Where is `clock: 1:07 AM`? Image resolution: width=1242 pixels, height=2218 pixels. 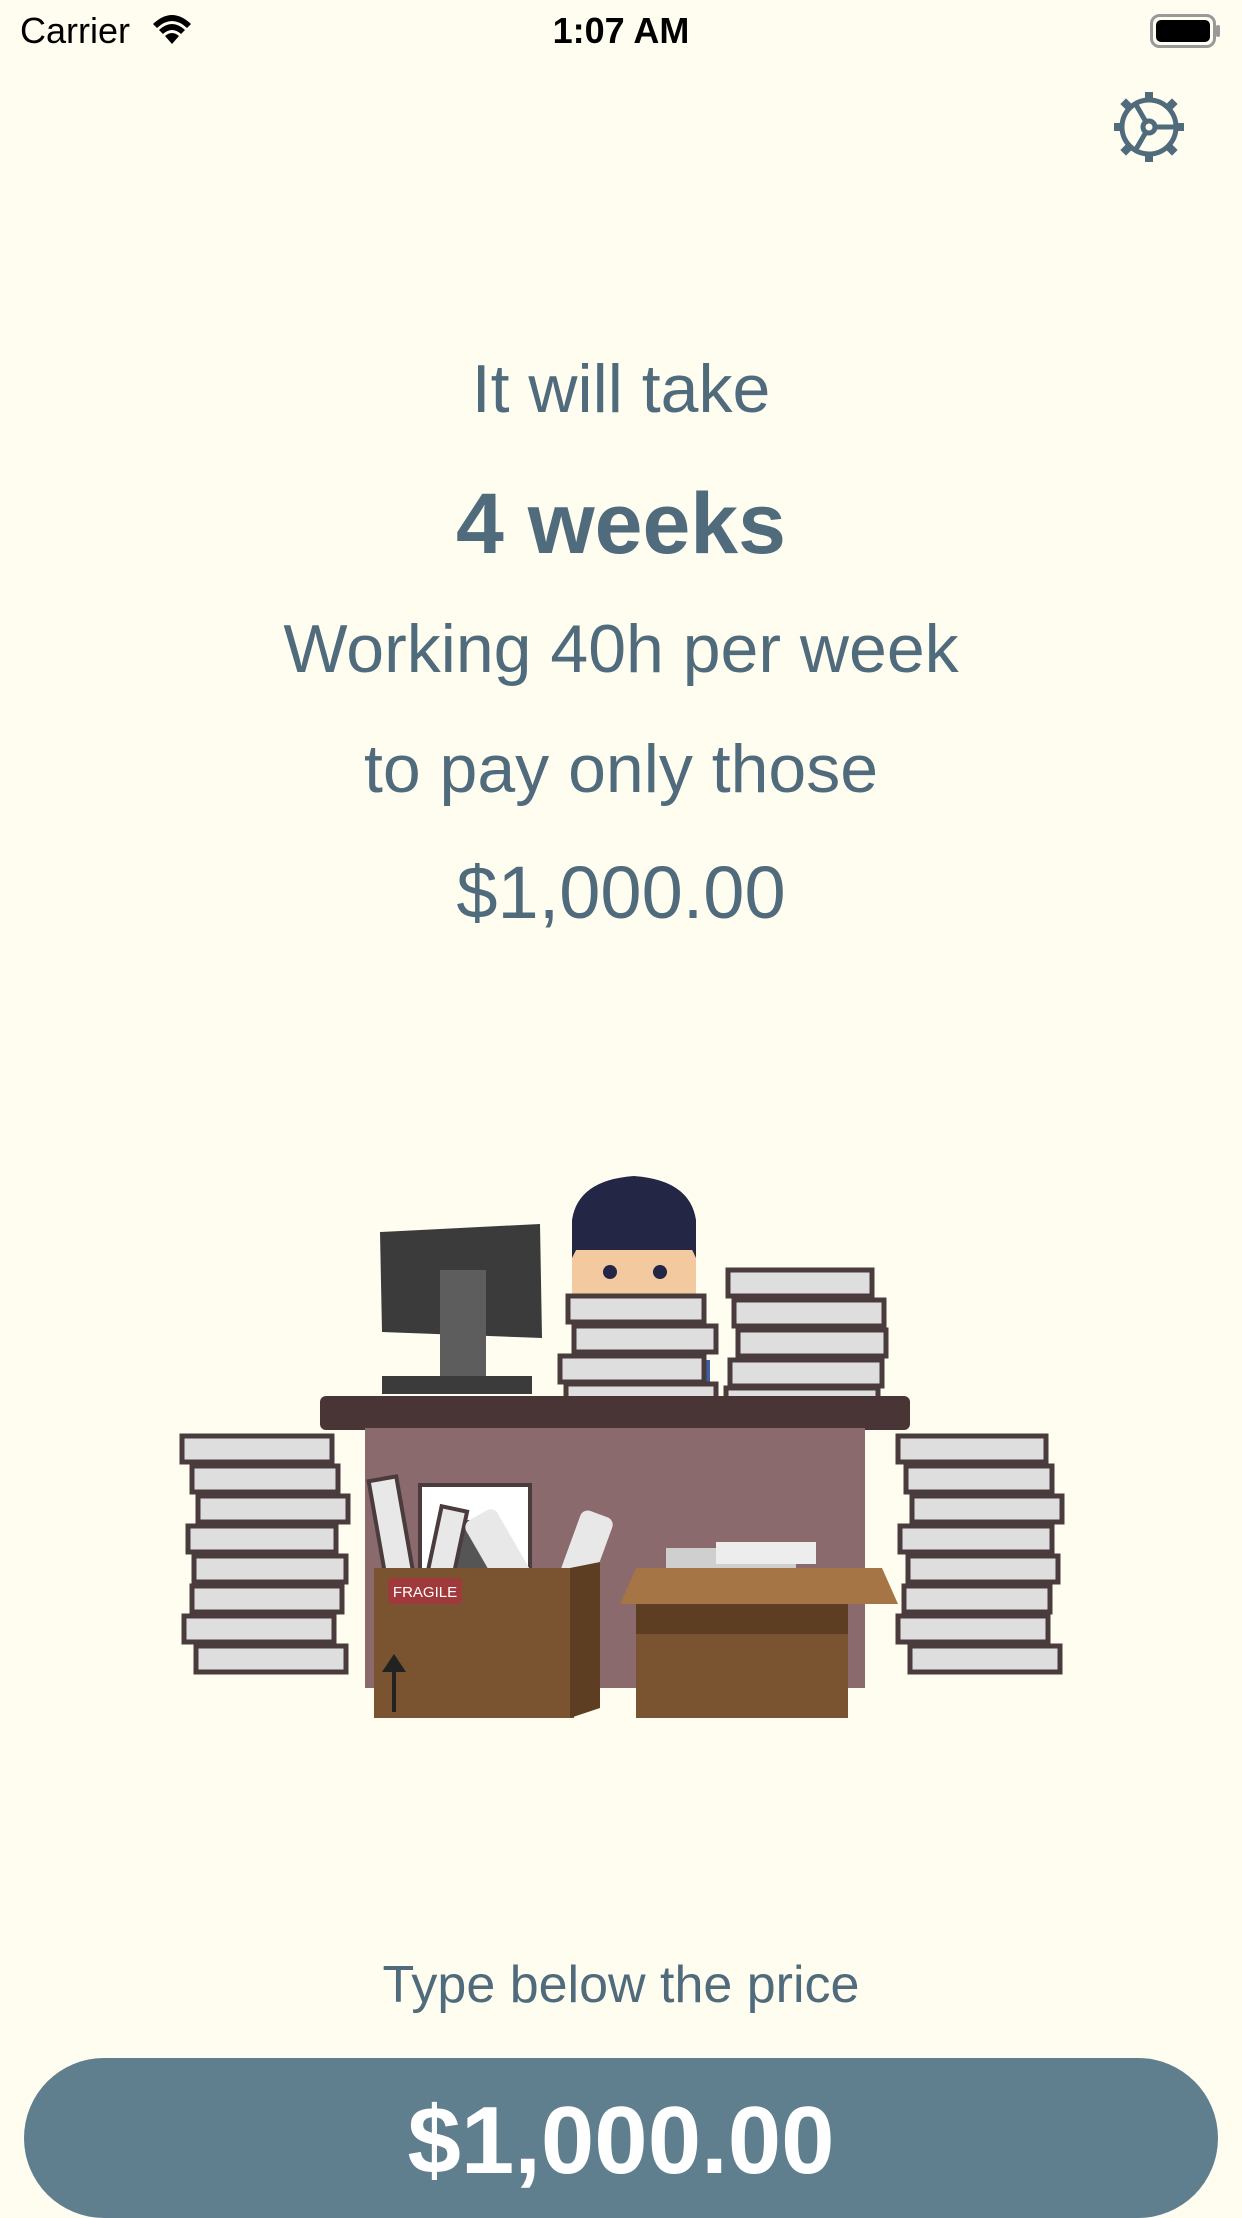
clock: 1:07 AM is located at coordinates (621, 30).